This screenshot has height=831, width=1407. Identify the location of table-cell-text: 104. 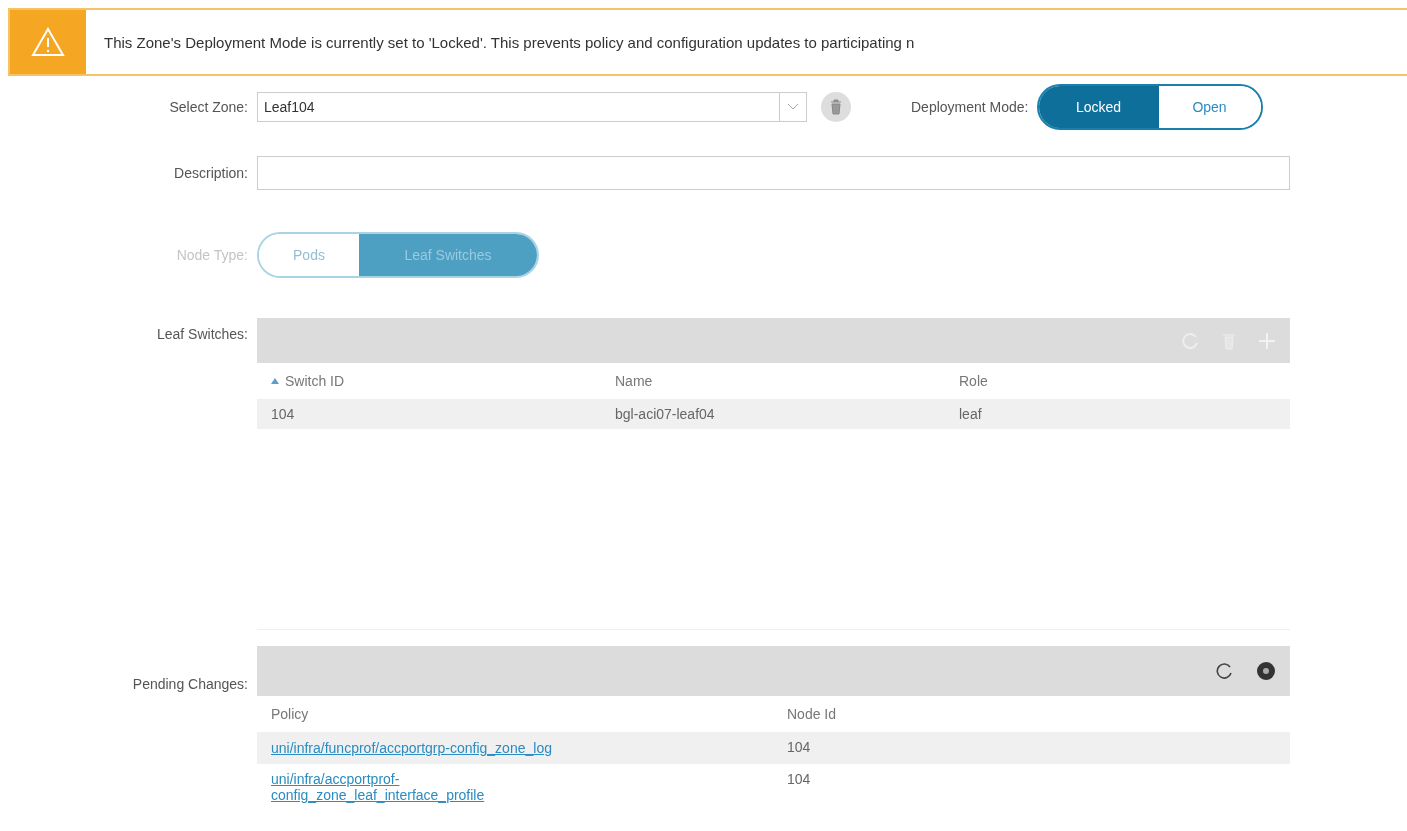
(799, 779).